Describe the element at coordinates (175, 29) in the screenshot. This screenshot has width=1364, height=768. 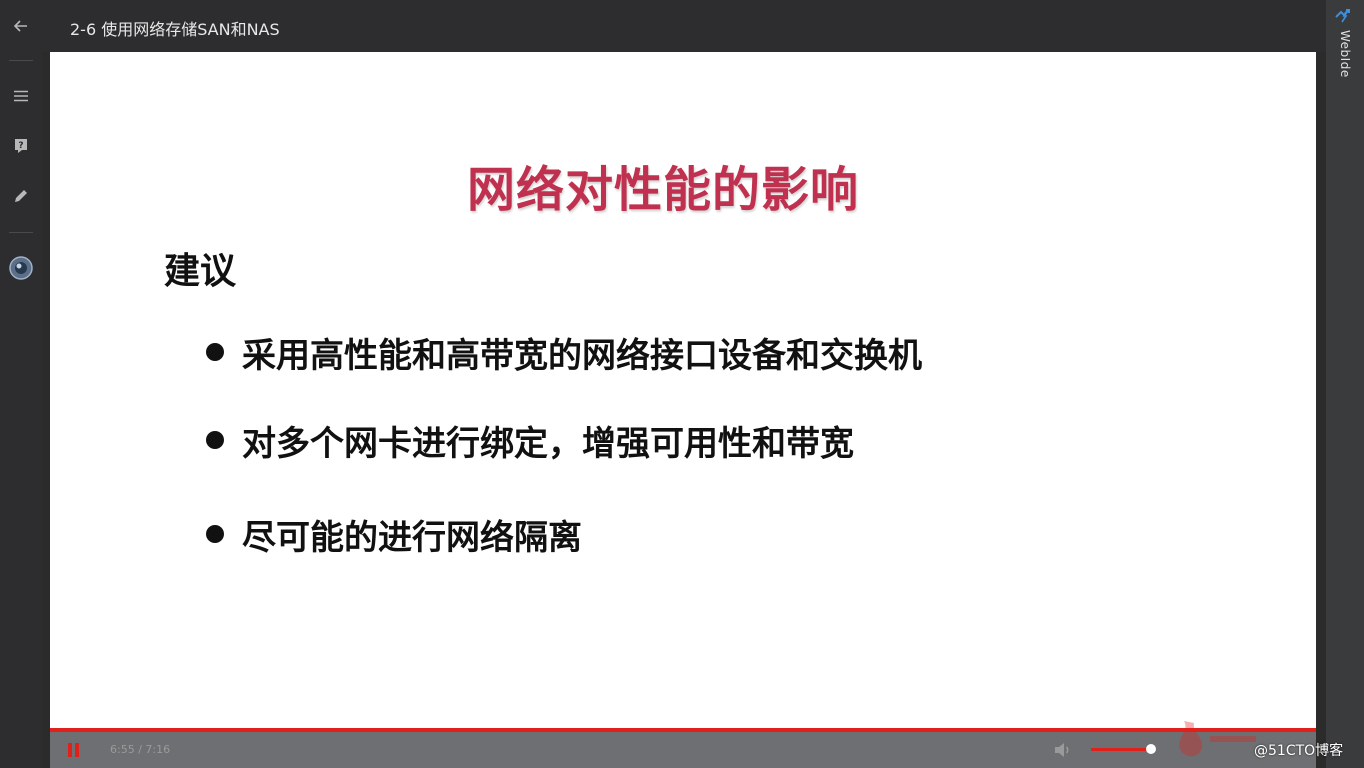
I see `video-title: 2-6 使用网络存储SAN和NAS` at that location.